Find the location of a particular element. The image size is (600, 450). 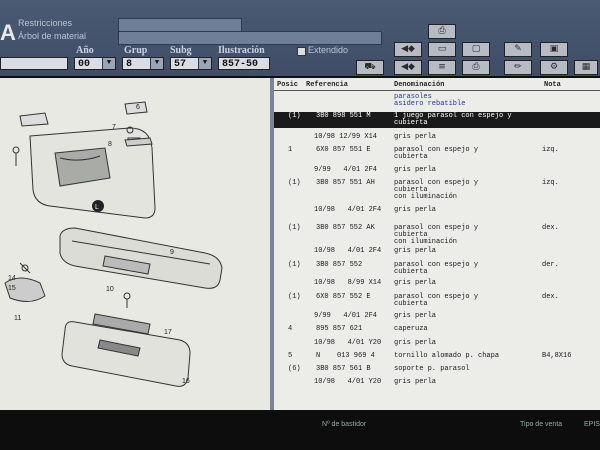

illustration-header: Ilustración is located at coordinates (241, 50).